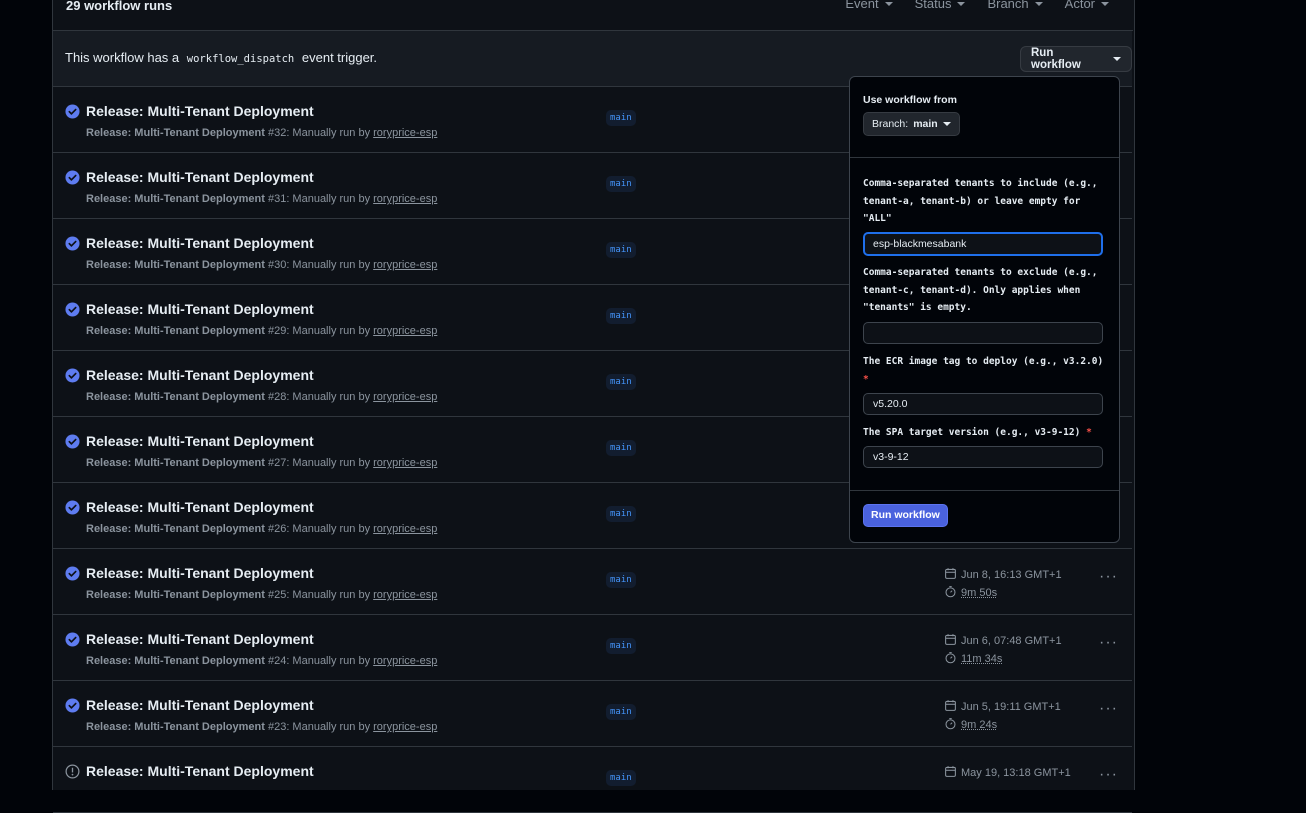  Describe the element at coordinates (950, 707) in the screenshot. I see `calendar-icon` at that location.